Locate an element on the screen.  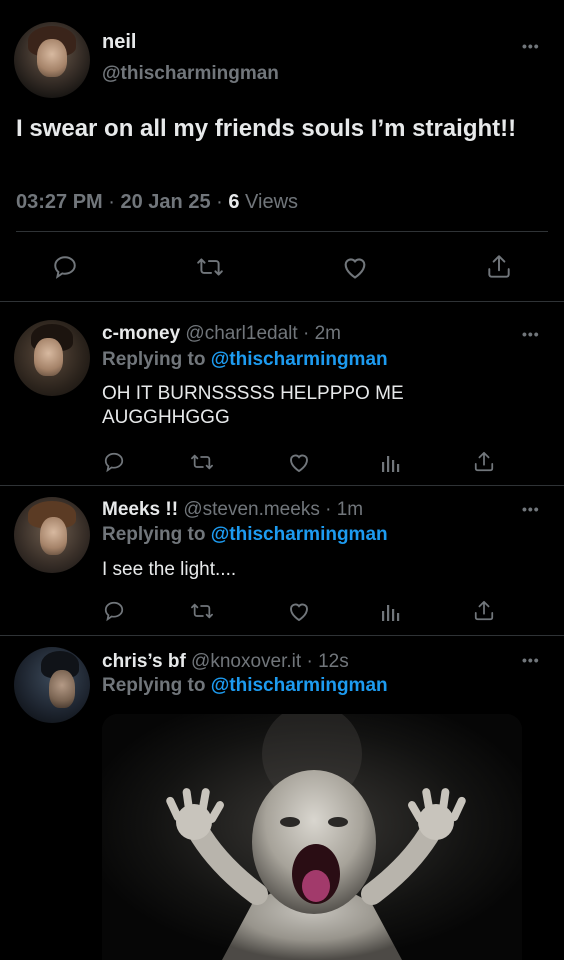
tweet-meta: 03:27 PM · 20 Jan 25 · 6 Views is located at coordinates (157, 202).